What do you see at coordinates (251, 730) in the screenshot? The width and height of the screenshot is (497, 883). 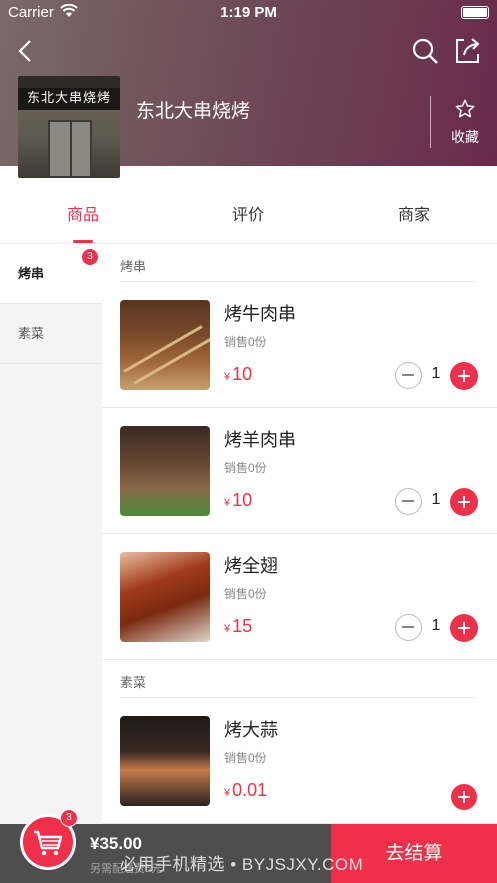 I see `item-name: 烤大蒜` at bounding box center [251, 730].